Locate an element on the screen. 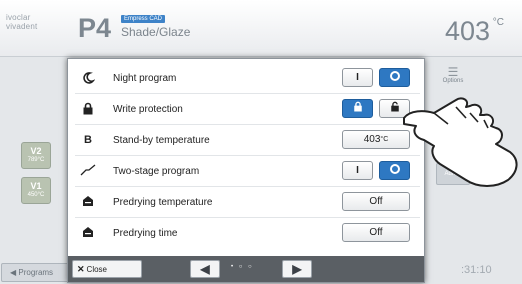 The width and height of the screenshot is (522, 284). brand-logo: ivoclar vivadent is located at coordinates (22, 22).